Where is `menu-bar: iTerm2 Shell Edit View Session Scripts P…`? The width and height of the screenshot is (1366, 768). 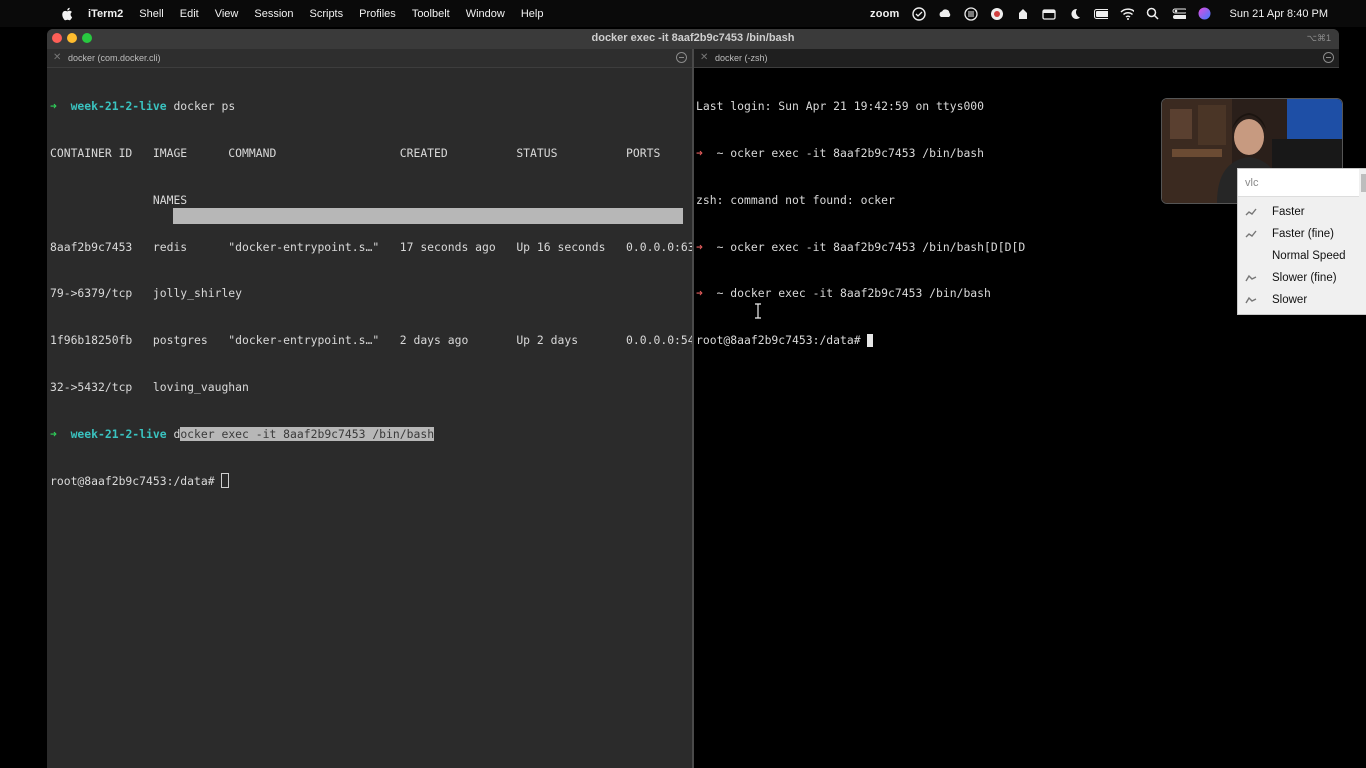
menu-bar: iTerm2 Shell Edit View Session Scripts P… is located at coordinates (683, 13).